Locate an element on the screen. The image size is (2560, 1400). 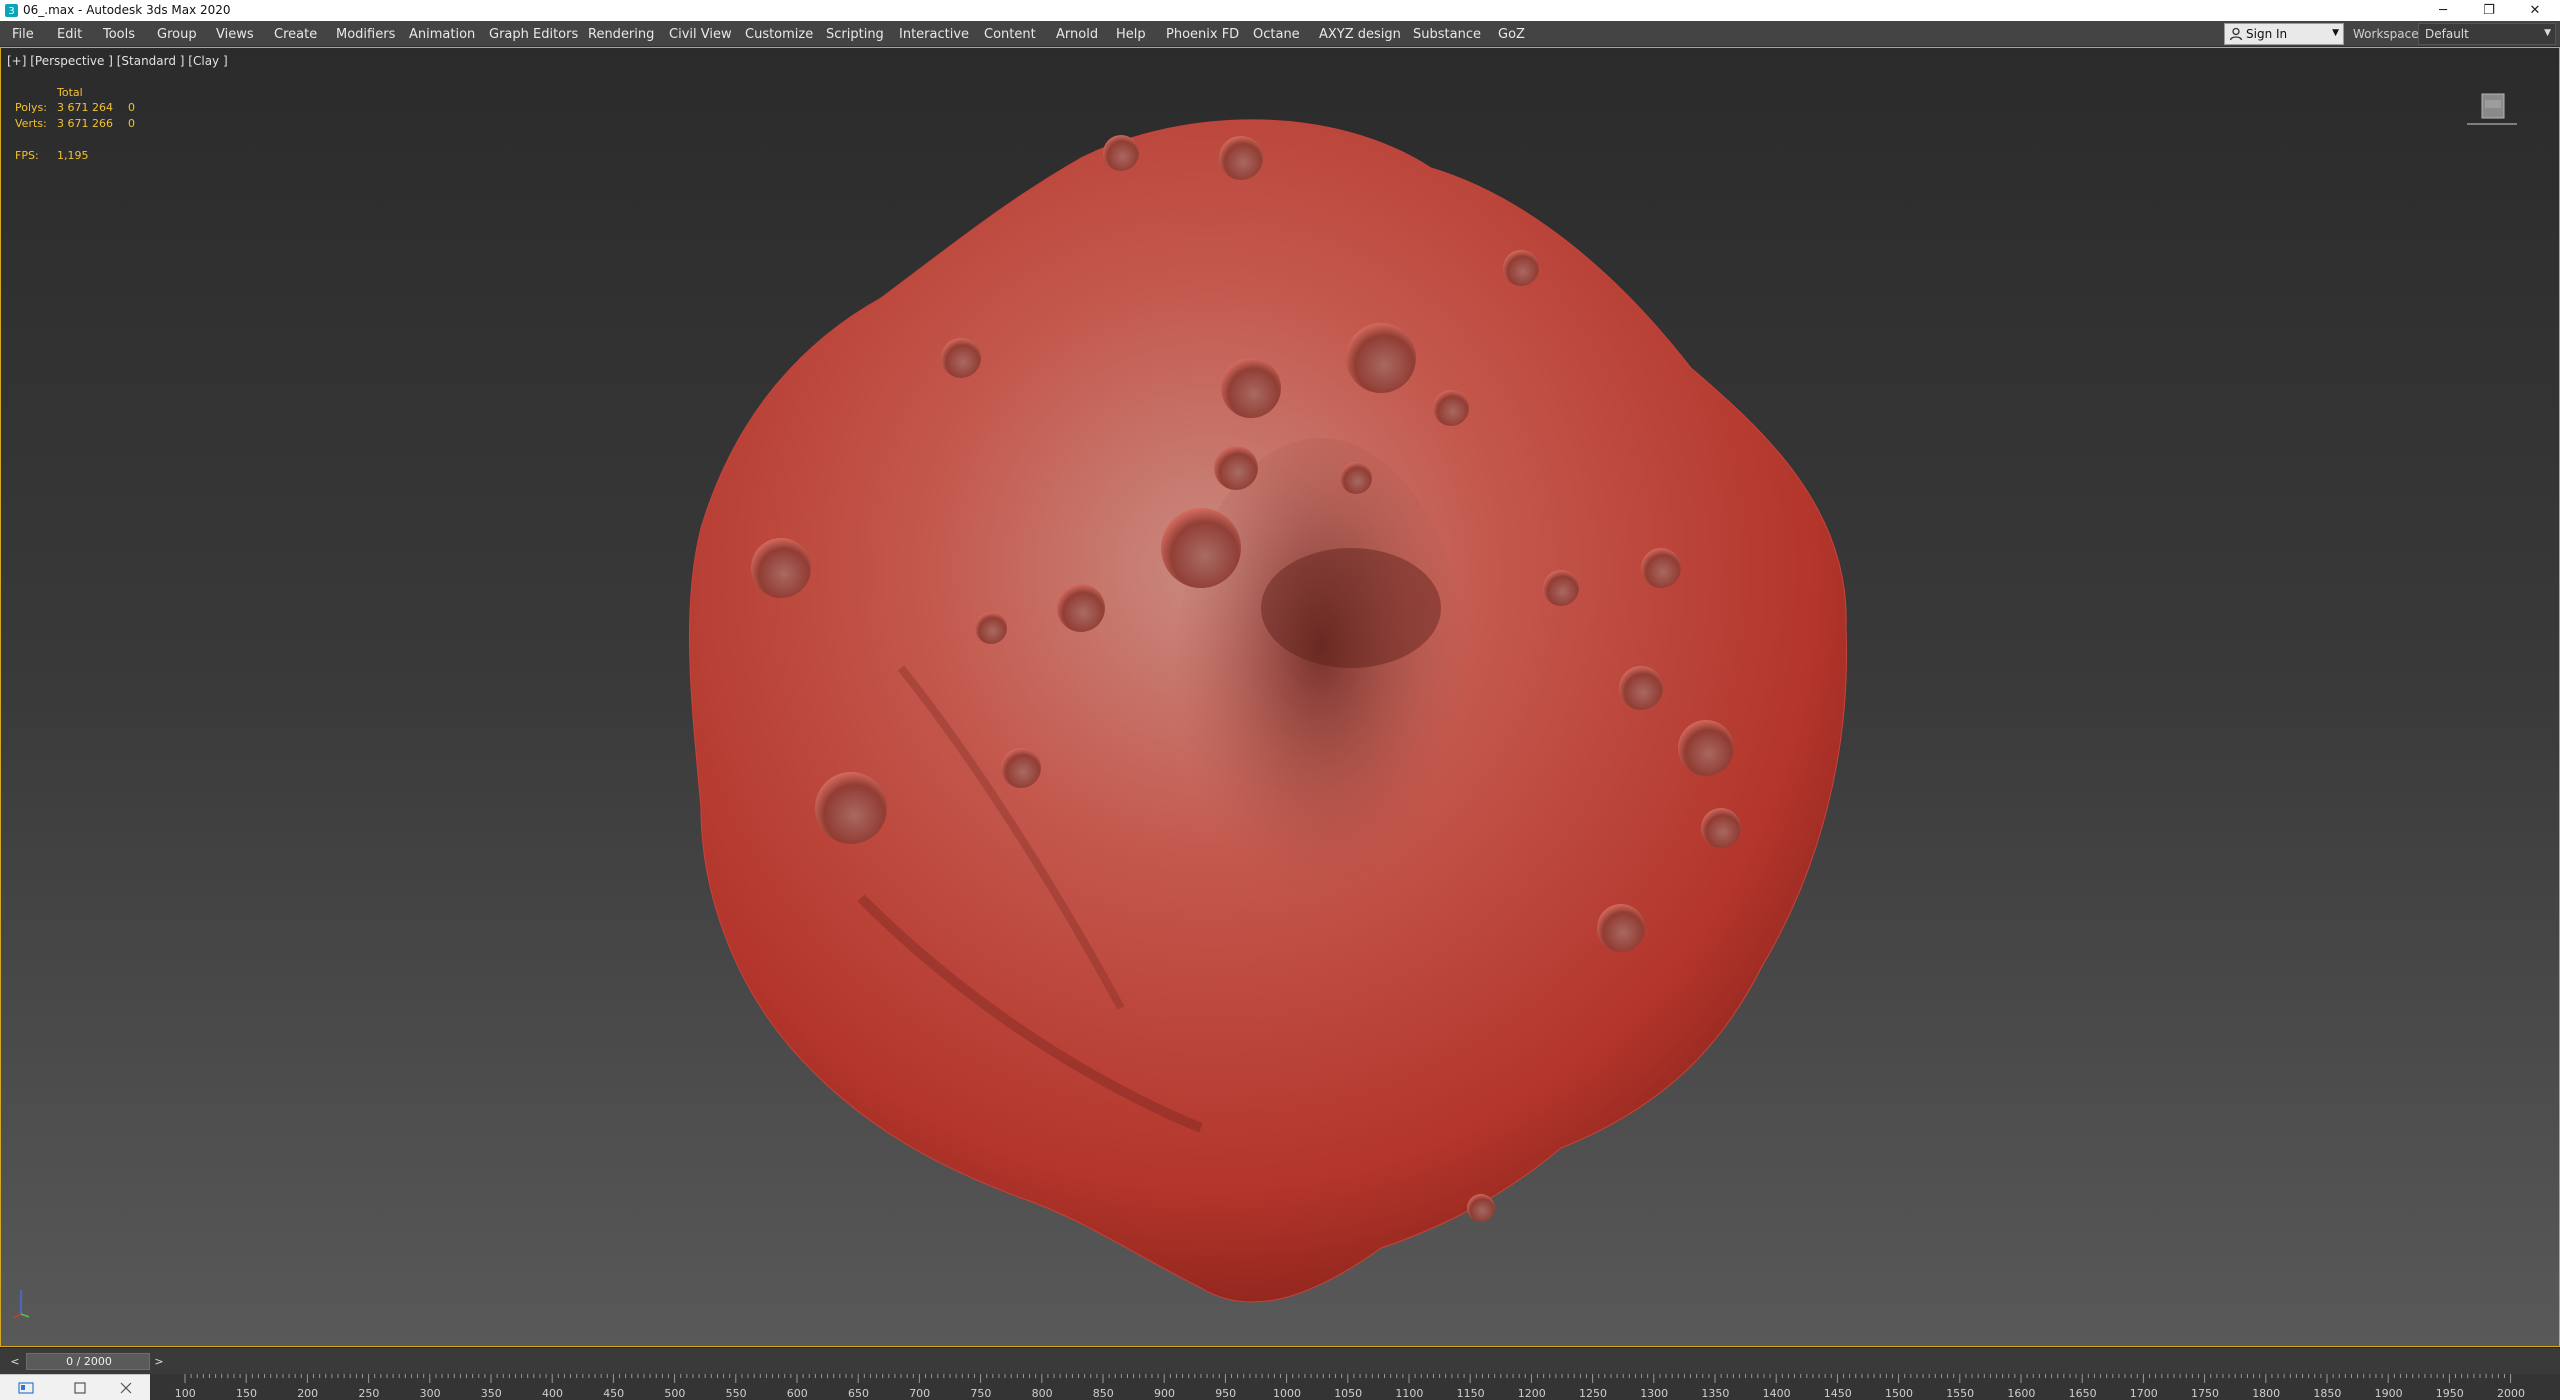
ruler-label: 1900 is located at coordinates (2388, 1393).